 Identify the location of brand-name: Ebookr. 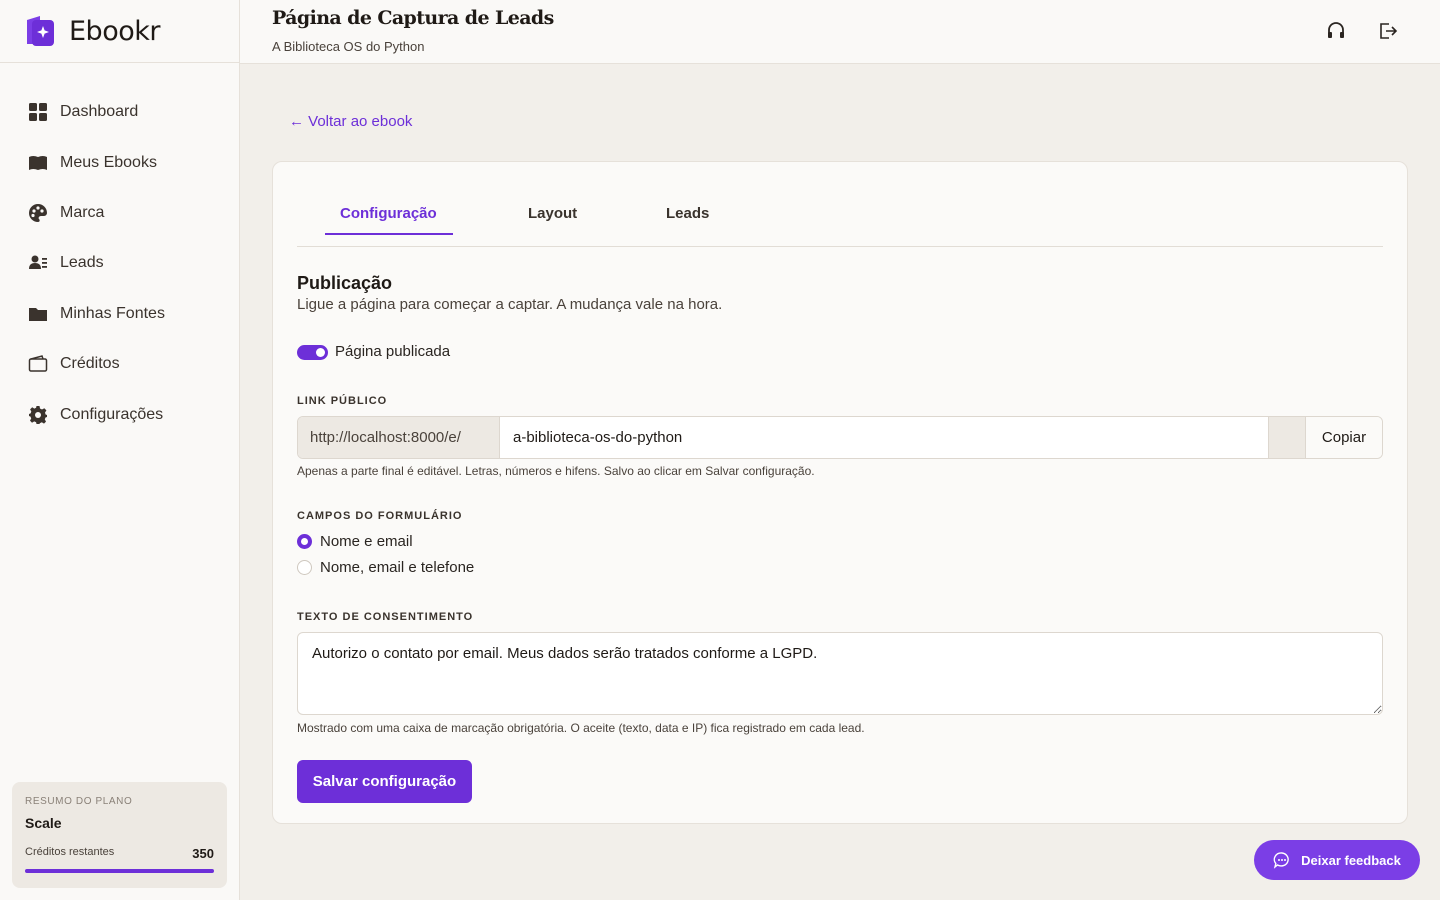
(114, 31).